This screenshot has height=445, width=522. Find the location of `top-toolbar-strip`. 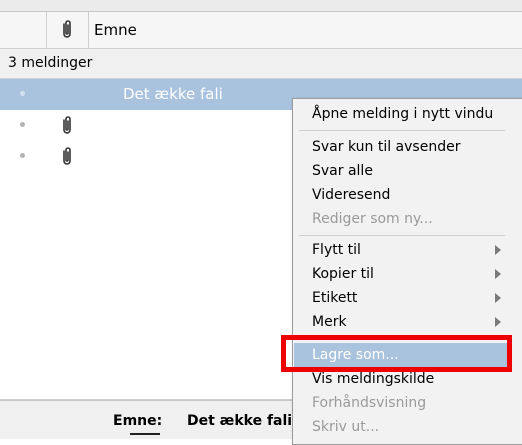

top-toolbar-strip is located at coordinates (261, 6).